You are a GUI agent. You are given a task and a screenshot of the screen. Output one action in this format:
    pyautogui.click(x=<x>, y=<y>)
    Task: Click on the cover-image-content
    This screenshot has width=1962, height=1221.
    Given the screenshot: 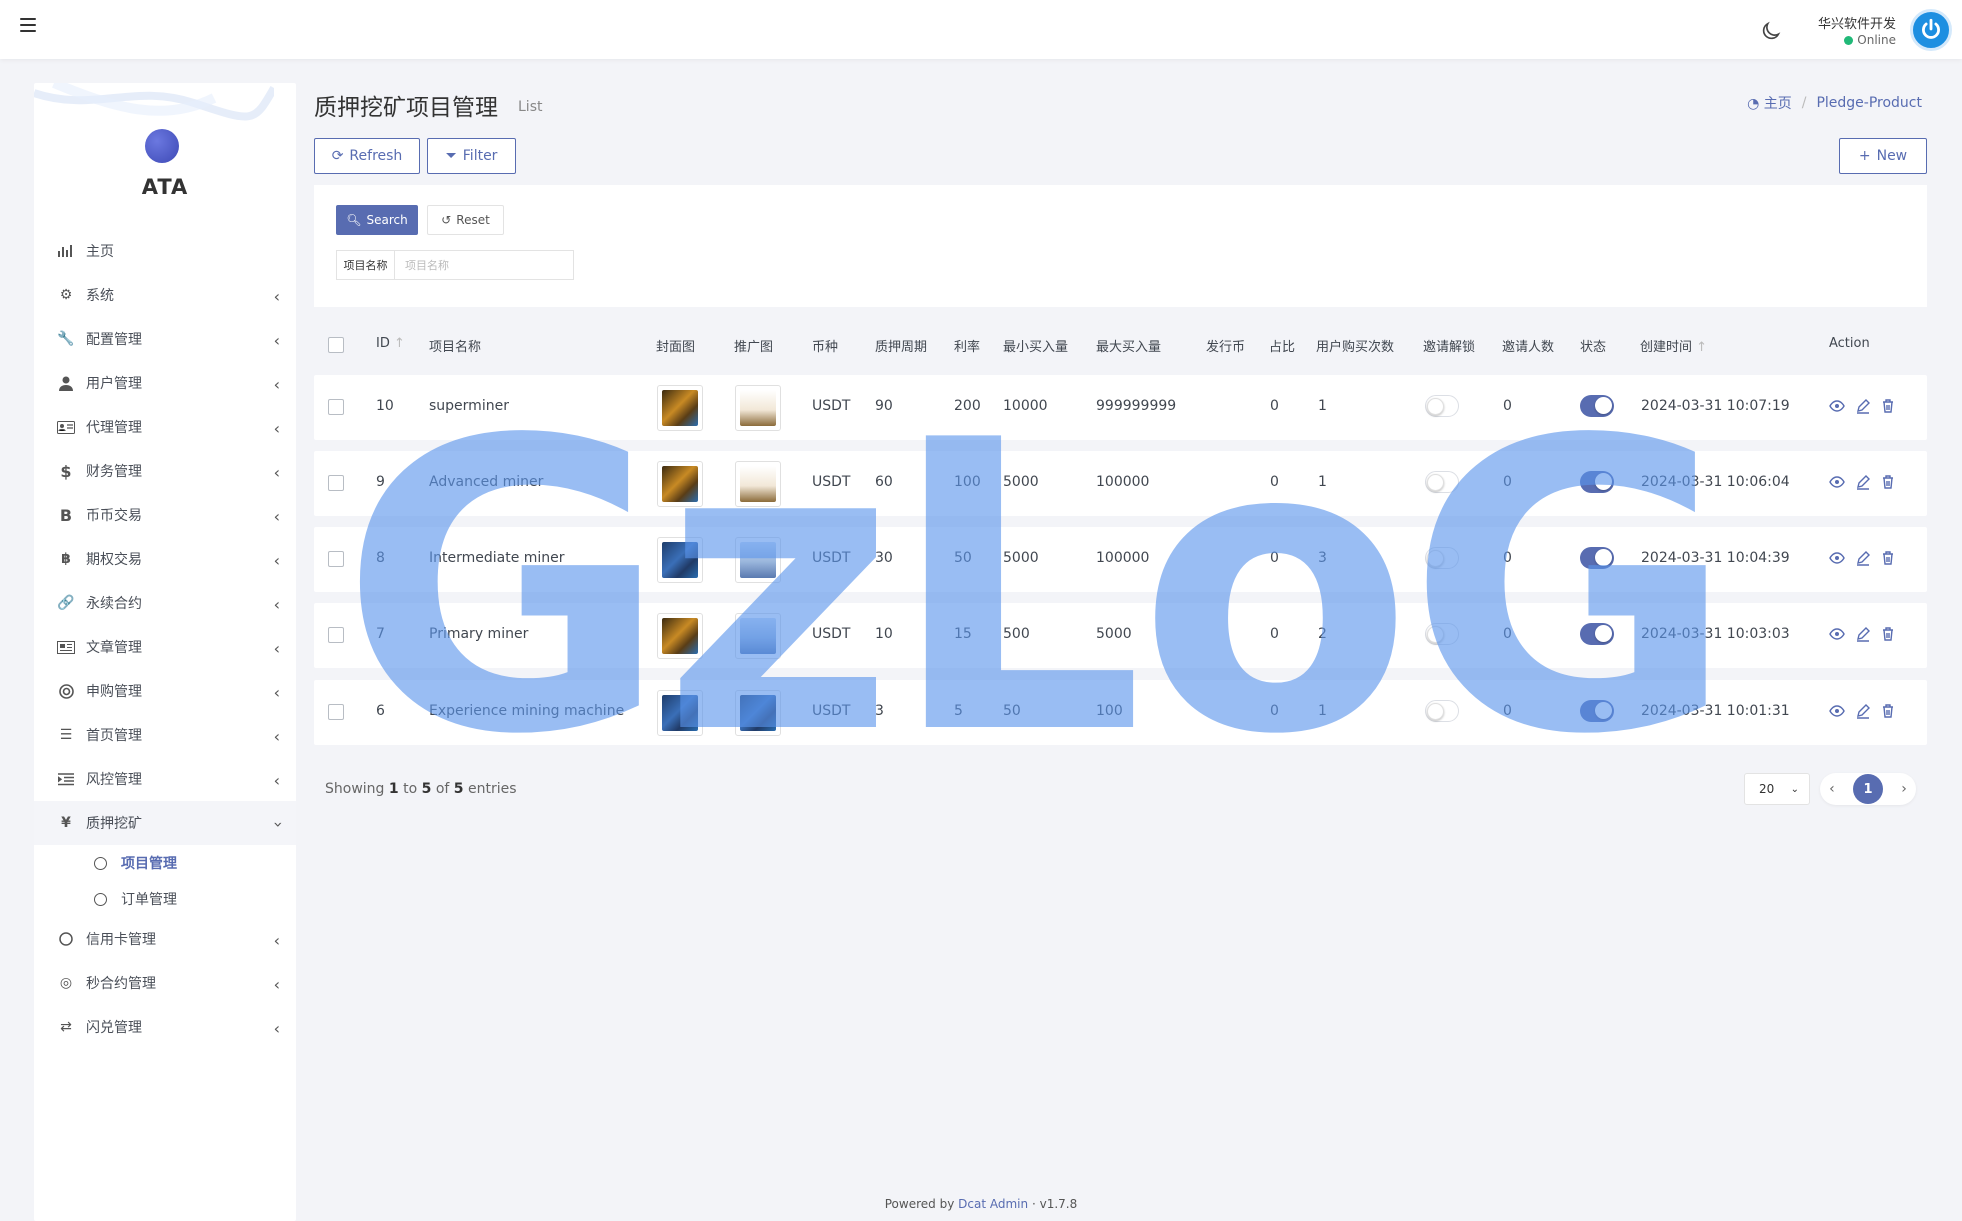 What is the action you would take?
    pyautogui.click(x=680, y=484)
    